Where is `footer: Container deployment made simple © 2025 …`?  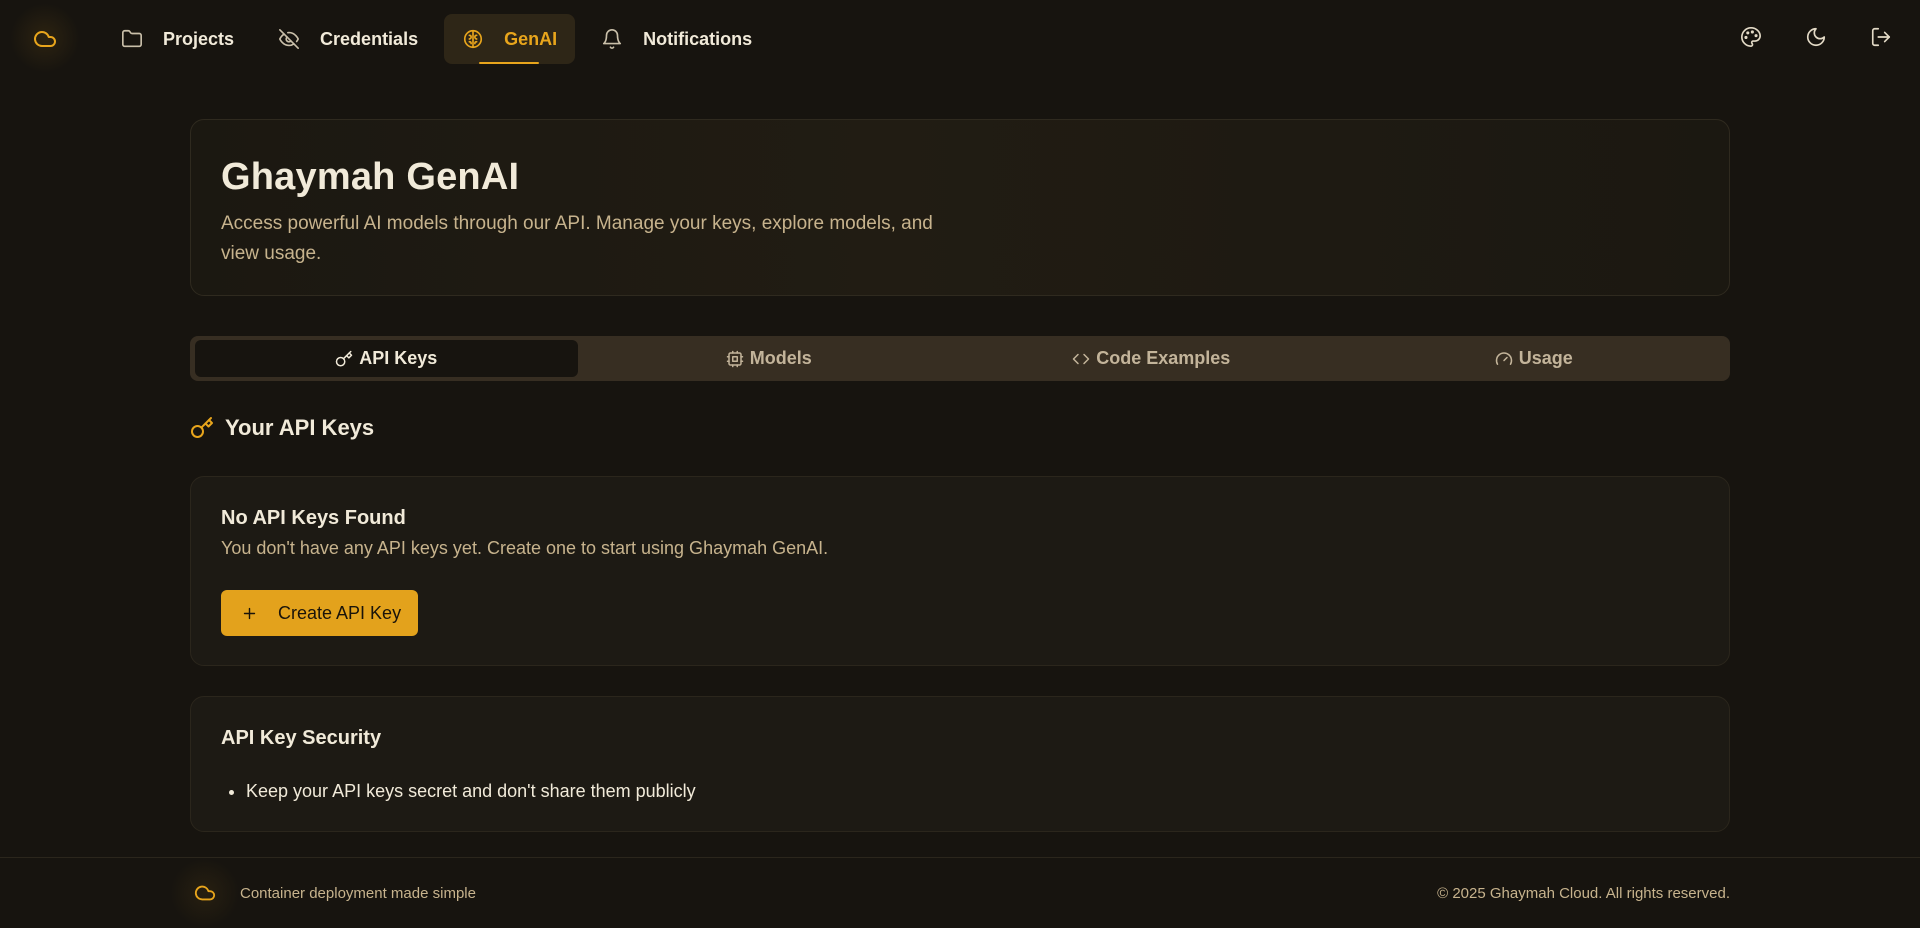 footer: Container deployment made simple © 2025 … is located at coordinates (960, 892).